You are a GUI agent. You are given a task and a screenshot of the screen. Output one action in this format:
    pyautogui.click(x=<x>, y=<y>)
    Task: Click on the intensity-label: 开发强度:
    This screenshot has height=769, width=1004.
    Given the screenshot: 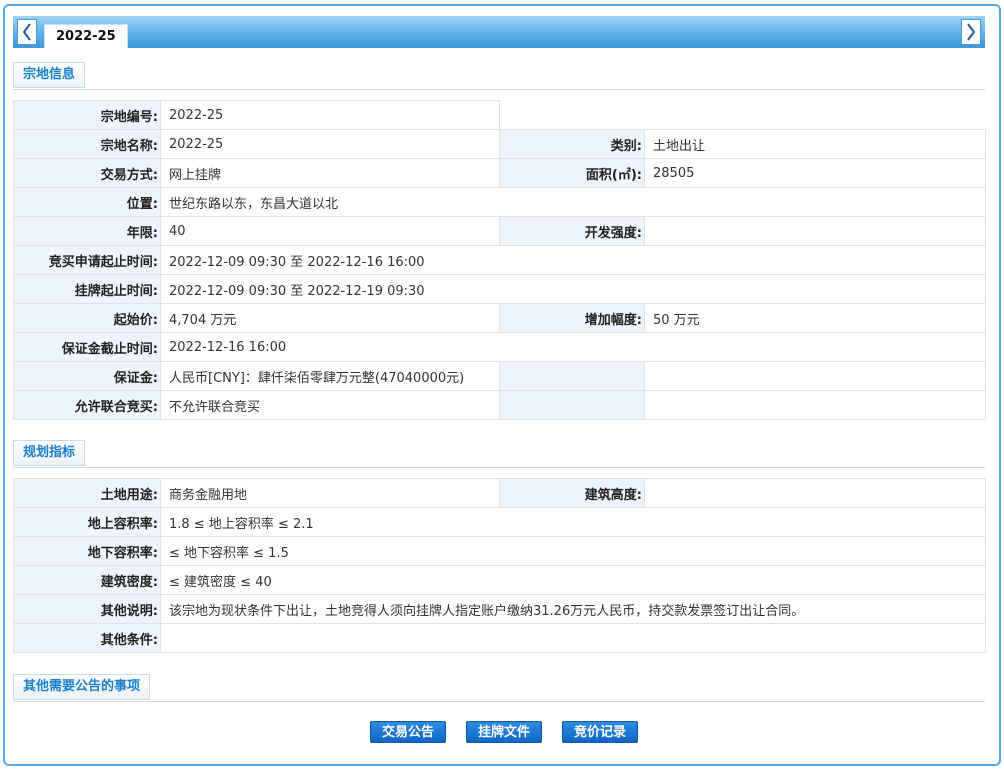 What is the action you would take?
    pyautogui.click(x=572, y=231)
    